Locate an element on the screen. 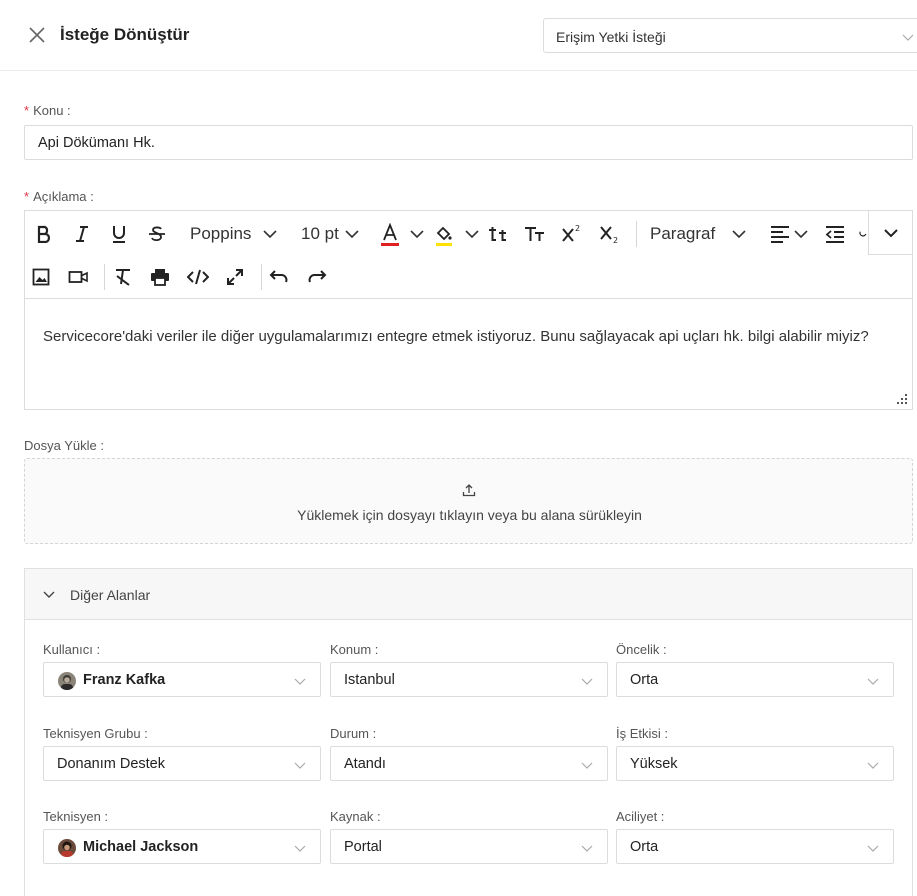 The width and height of the screenshot is (917, 896). font-color-button is located at coordinates (390, 235).